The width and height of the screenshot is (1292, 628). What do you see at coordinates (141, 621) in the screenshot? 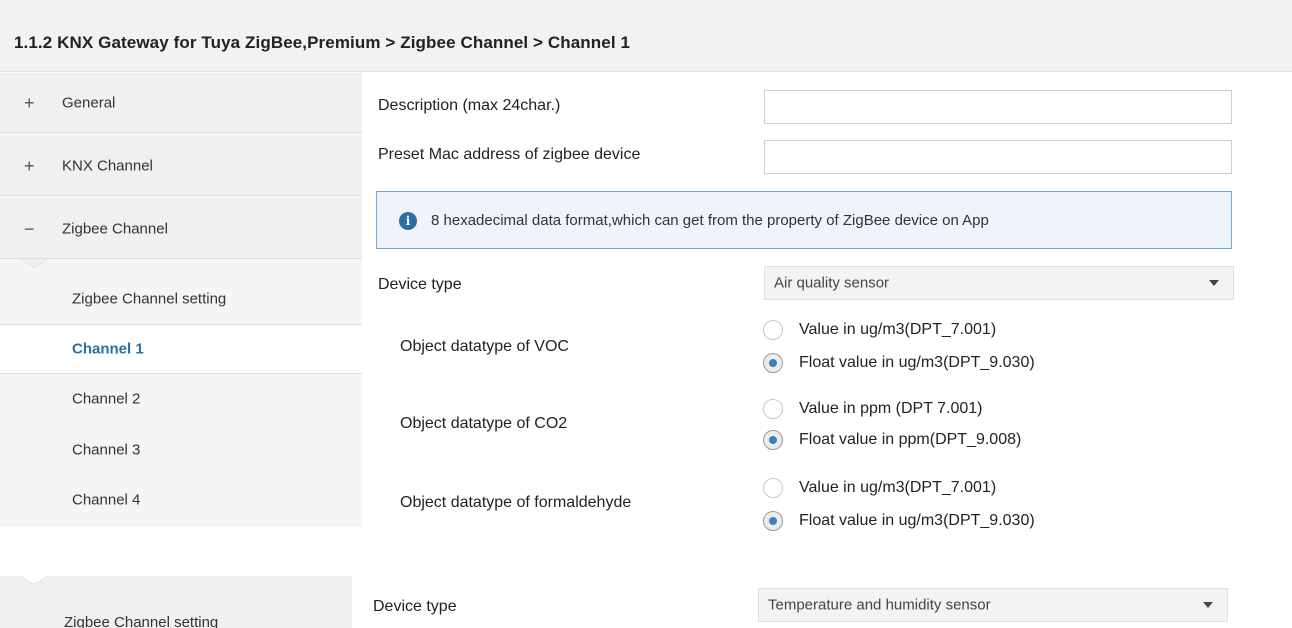
I see `bottom-sidebar-subitem-label: Zigbee Channel setting` at bounding box center [141, 621].